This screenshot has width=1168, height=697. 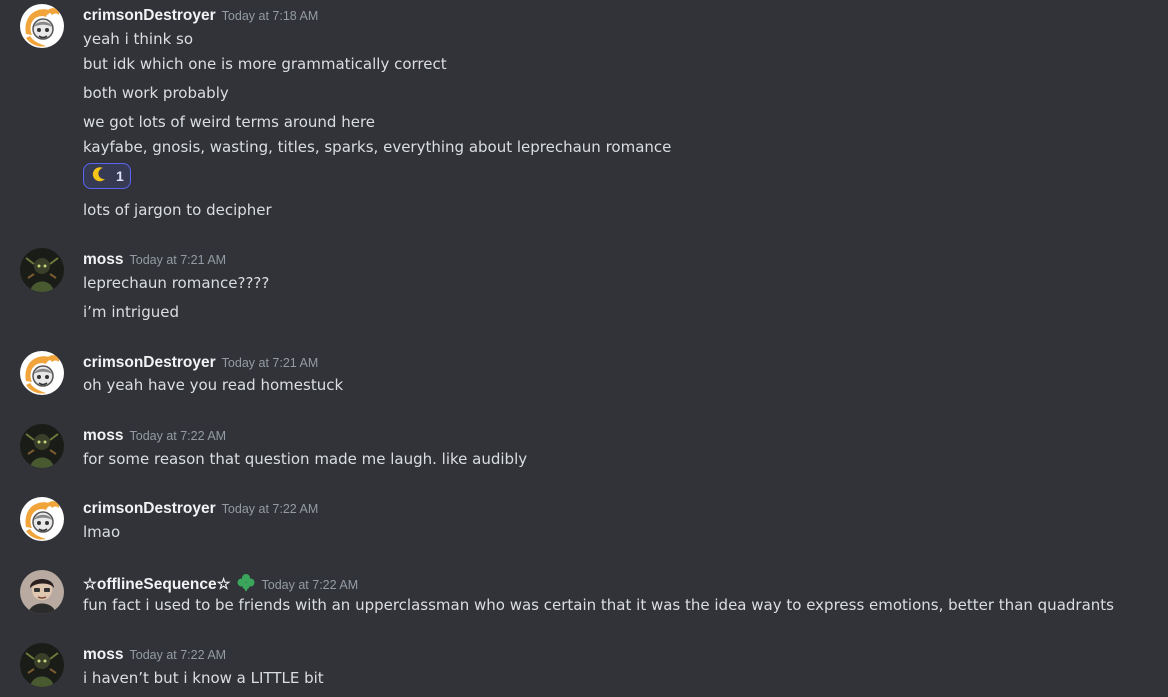 I want to click on message-header: crimsonDestroyer Today at 7:21 AM, so click(x=200, y=362).